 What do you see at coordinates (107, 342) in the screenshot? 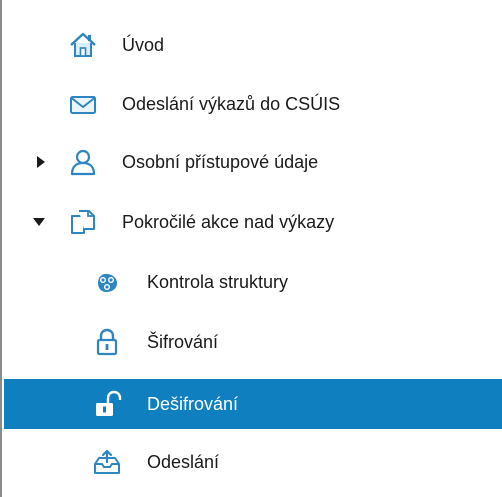
I see `lock-icon` at bounding box center [107, 342].